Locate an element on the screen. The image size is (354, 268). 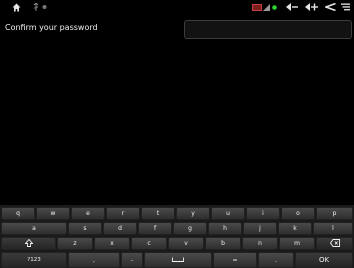
key-f: f is located at coordinates (155, 228).